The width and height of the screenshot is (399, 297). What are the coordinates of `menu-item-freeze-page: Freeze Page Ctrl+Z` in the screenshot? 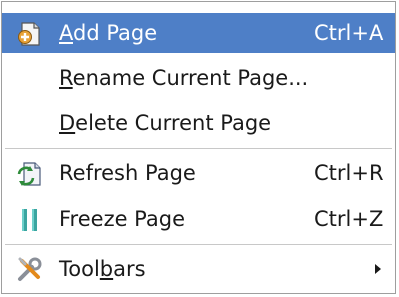 It's located at (198, 219).